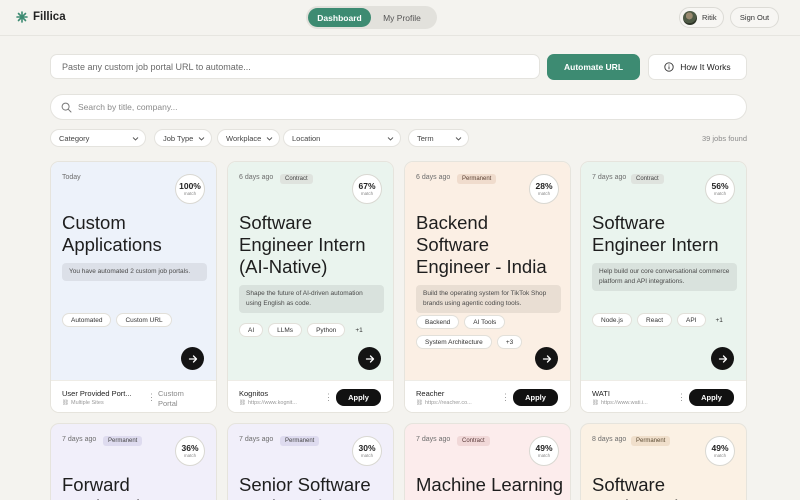 The width and height of the screenshot is (800, 500). What do you see at coordinates (612, 320) in the screenshot?
I see `tag: Node.js` at bounding box center [612, 320].